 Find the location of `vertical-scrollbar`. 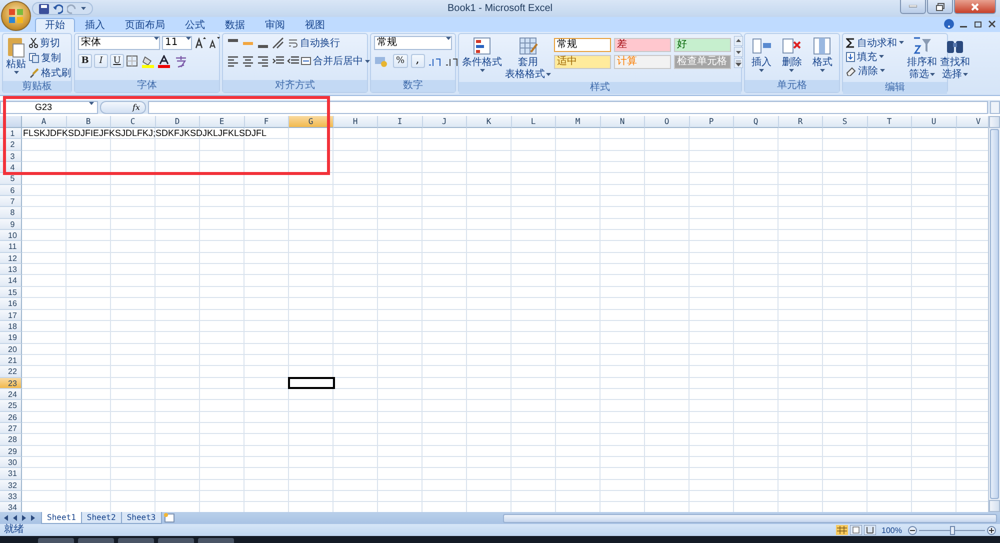

vertical-scrollbar is located at coordinates (994, 314).